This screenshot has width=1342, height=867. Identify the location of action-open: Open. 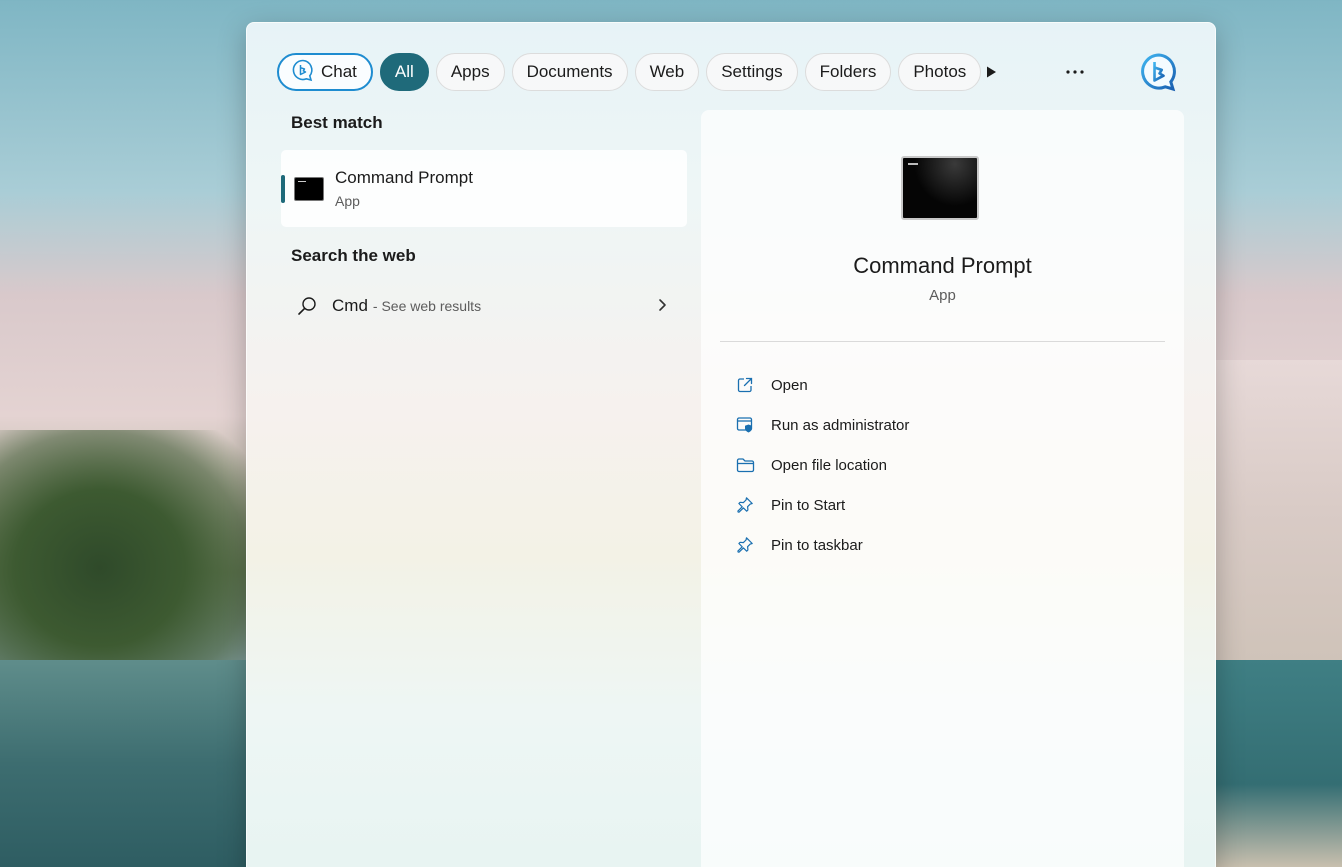
(822, 385).